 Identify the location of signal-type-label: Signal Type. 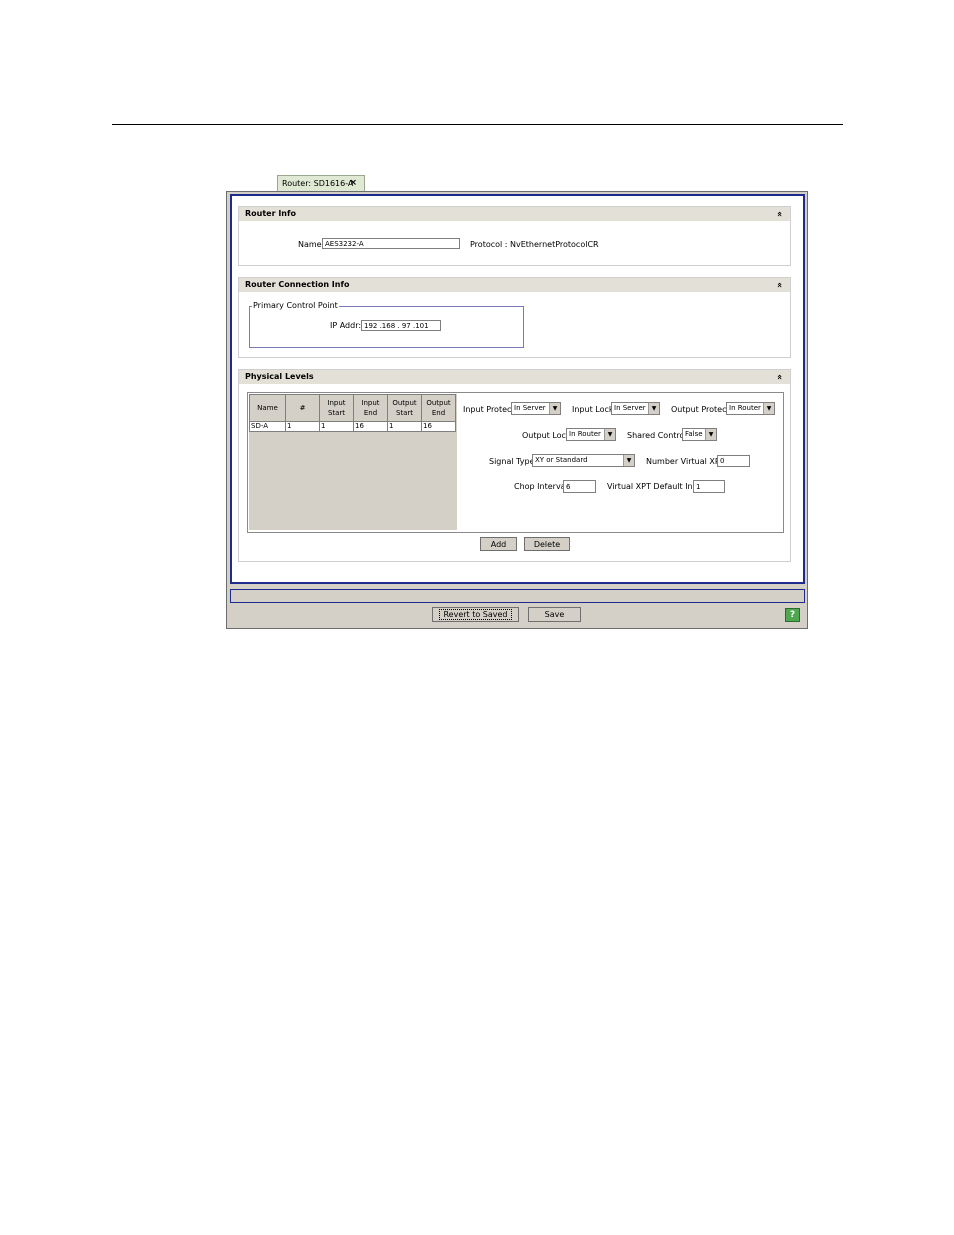
(512, 461).